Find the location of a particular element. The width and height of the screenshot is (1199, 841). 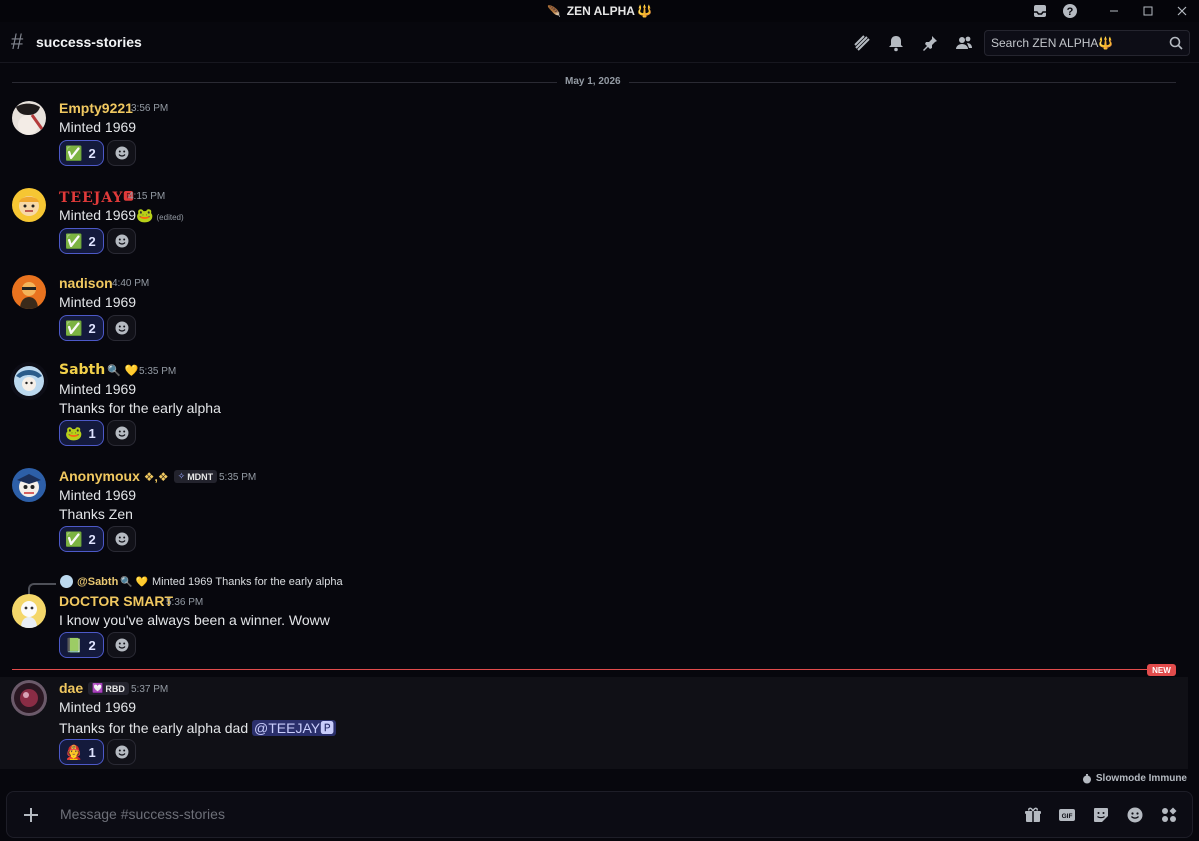

search-input is located at coordinates (1076, 43).